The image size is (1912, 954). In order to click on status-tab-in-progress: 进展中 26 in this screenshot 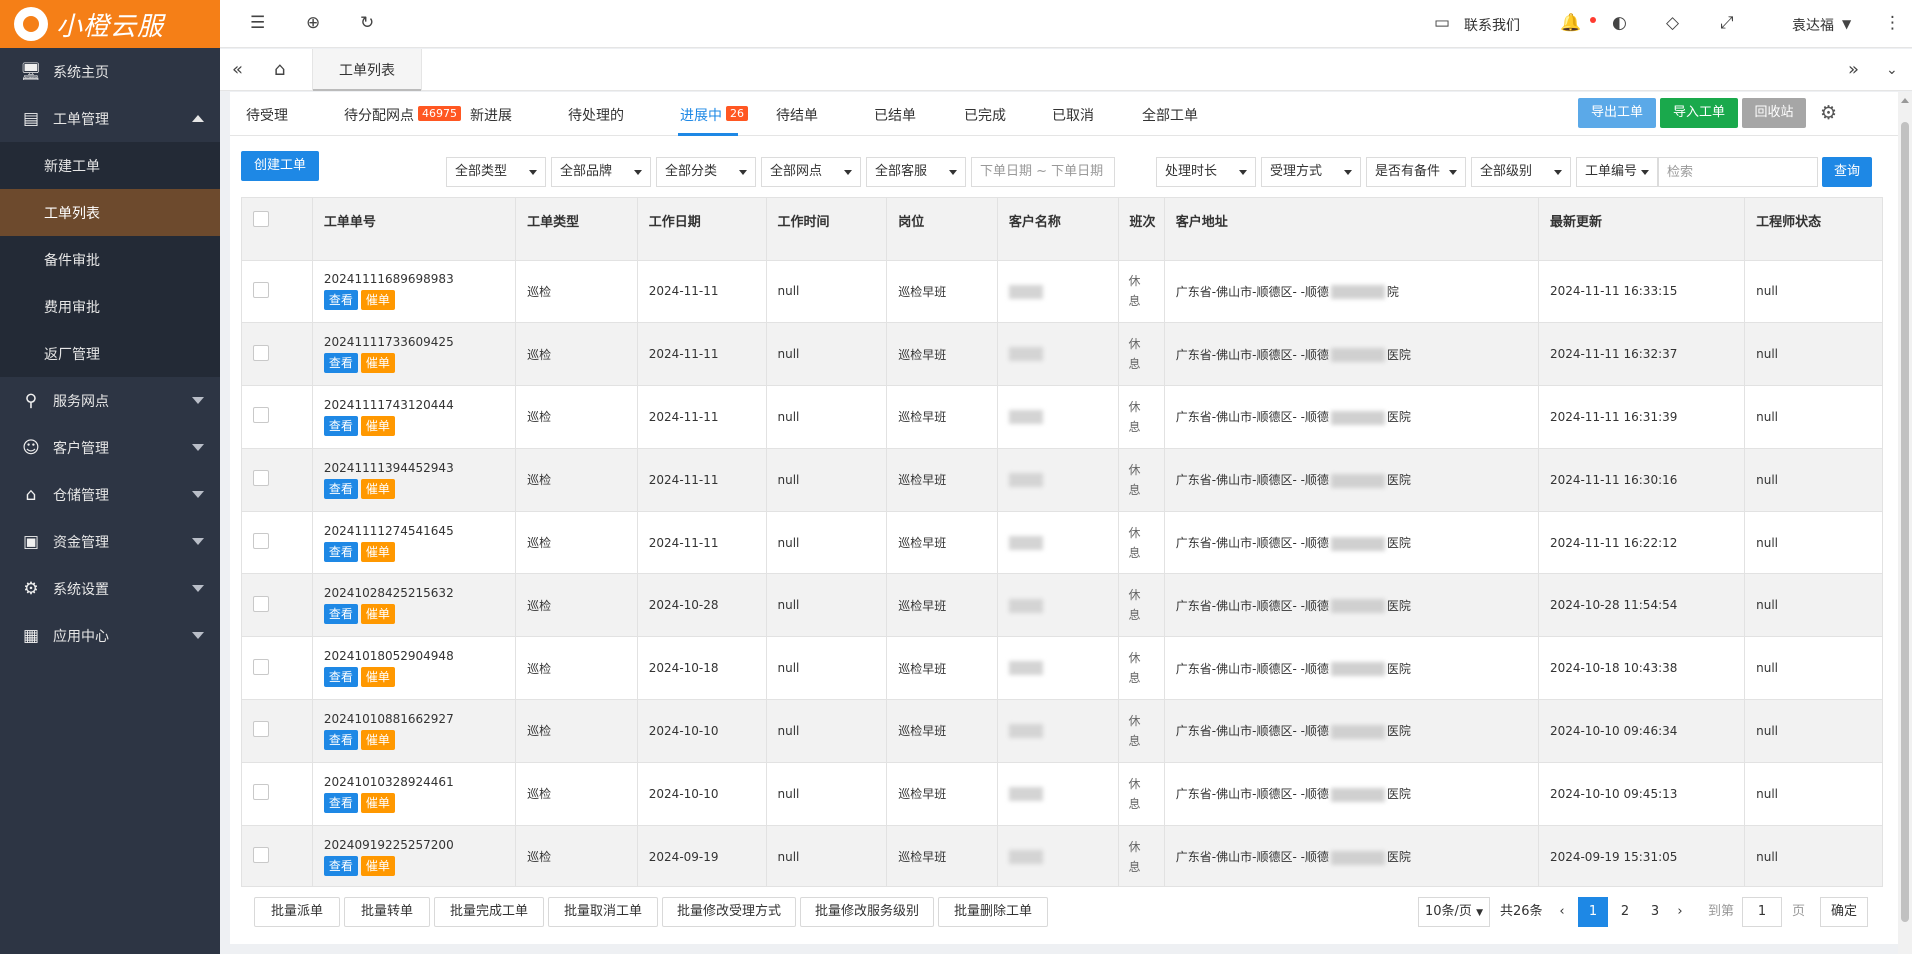, I will do `click(714, 115)`.